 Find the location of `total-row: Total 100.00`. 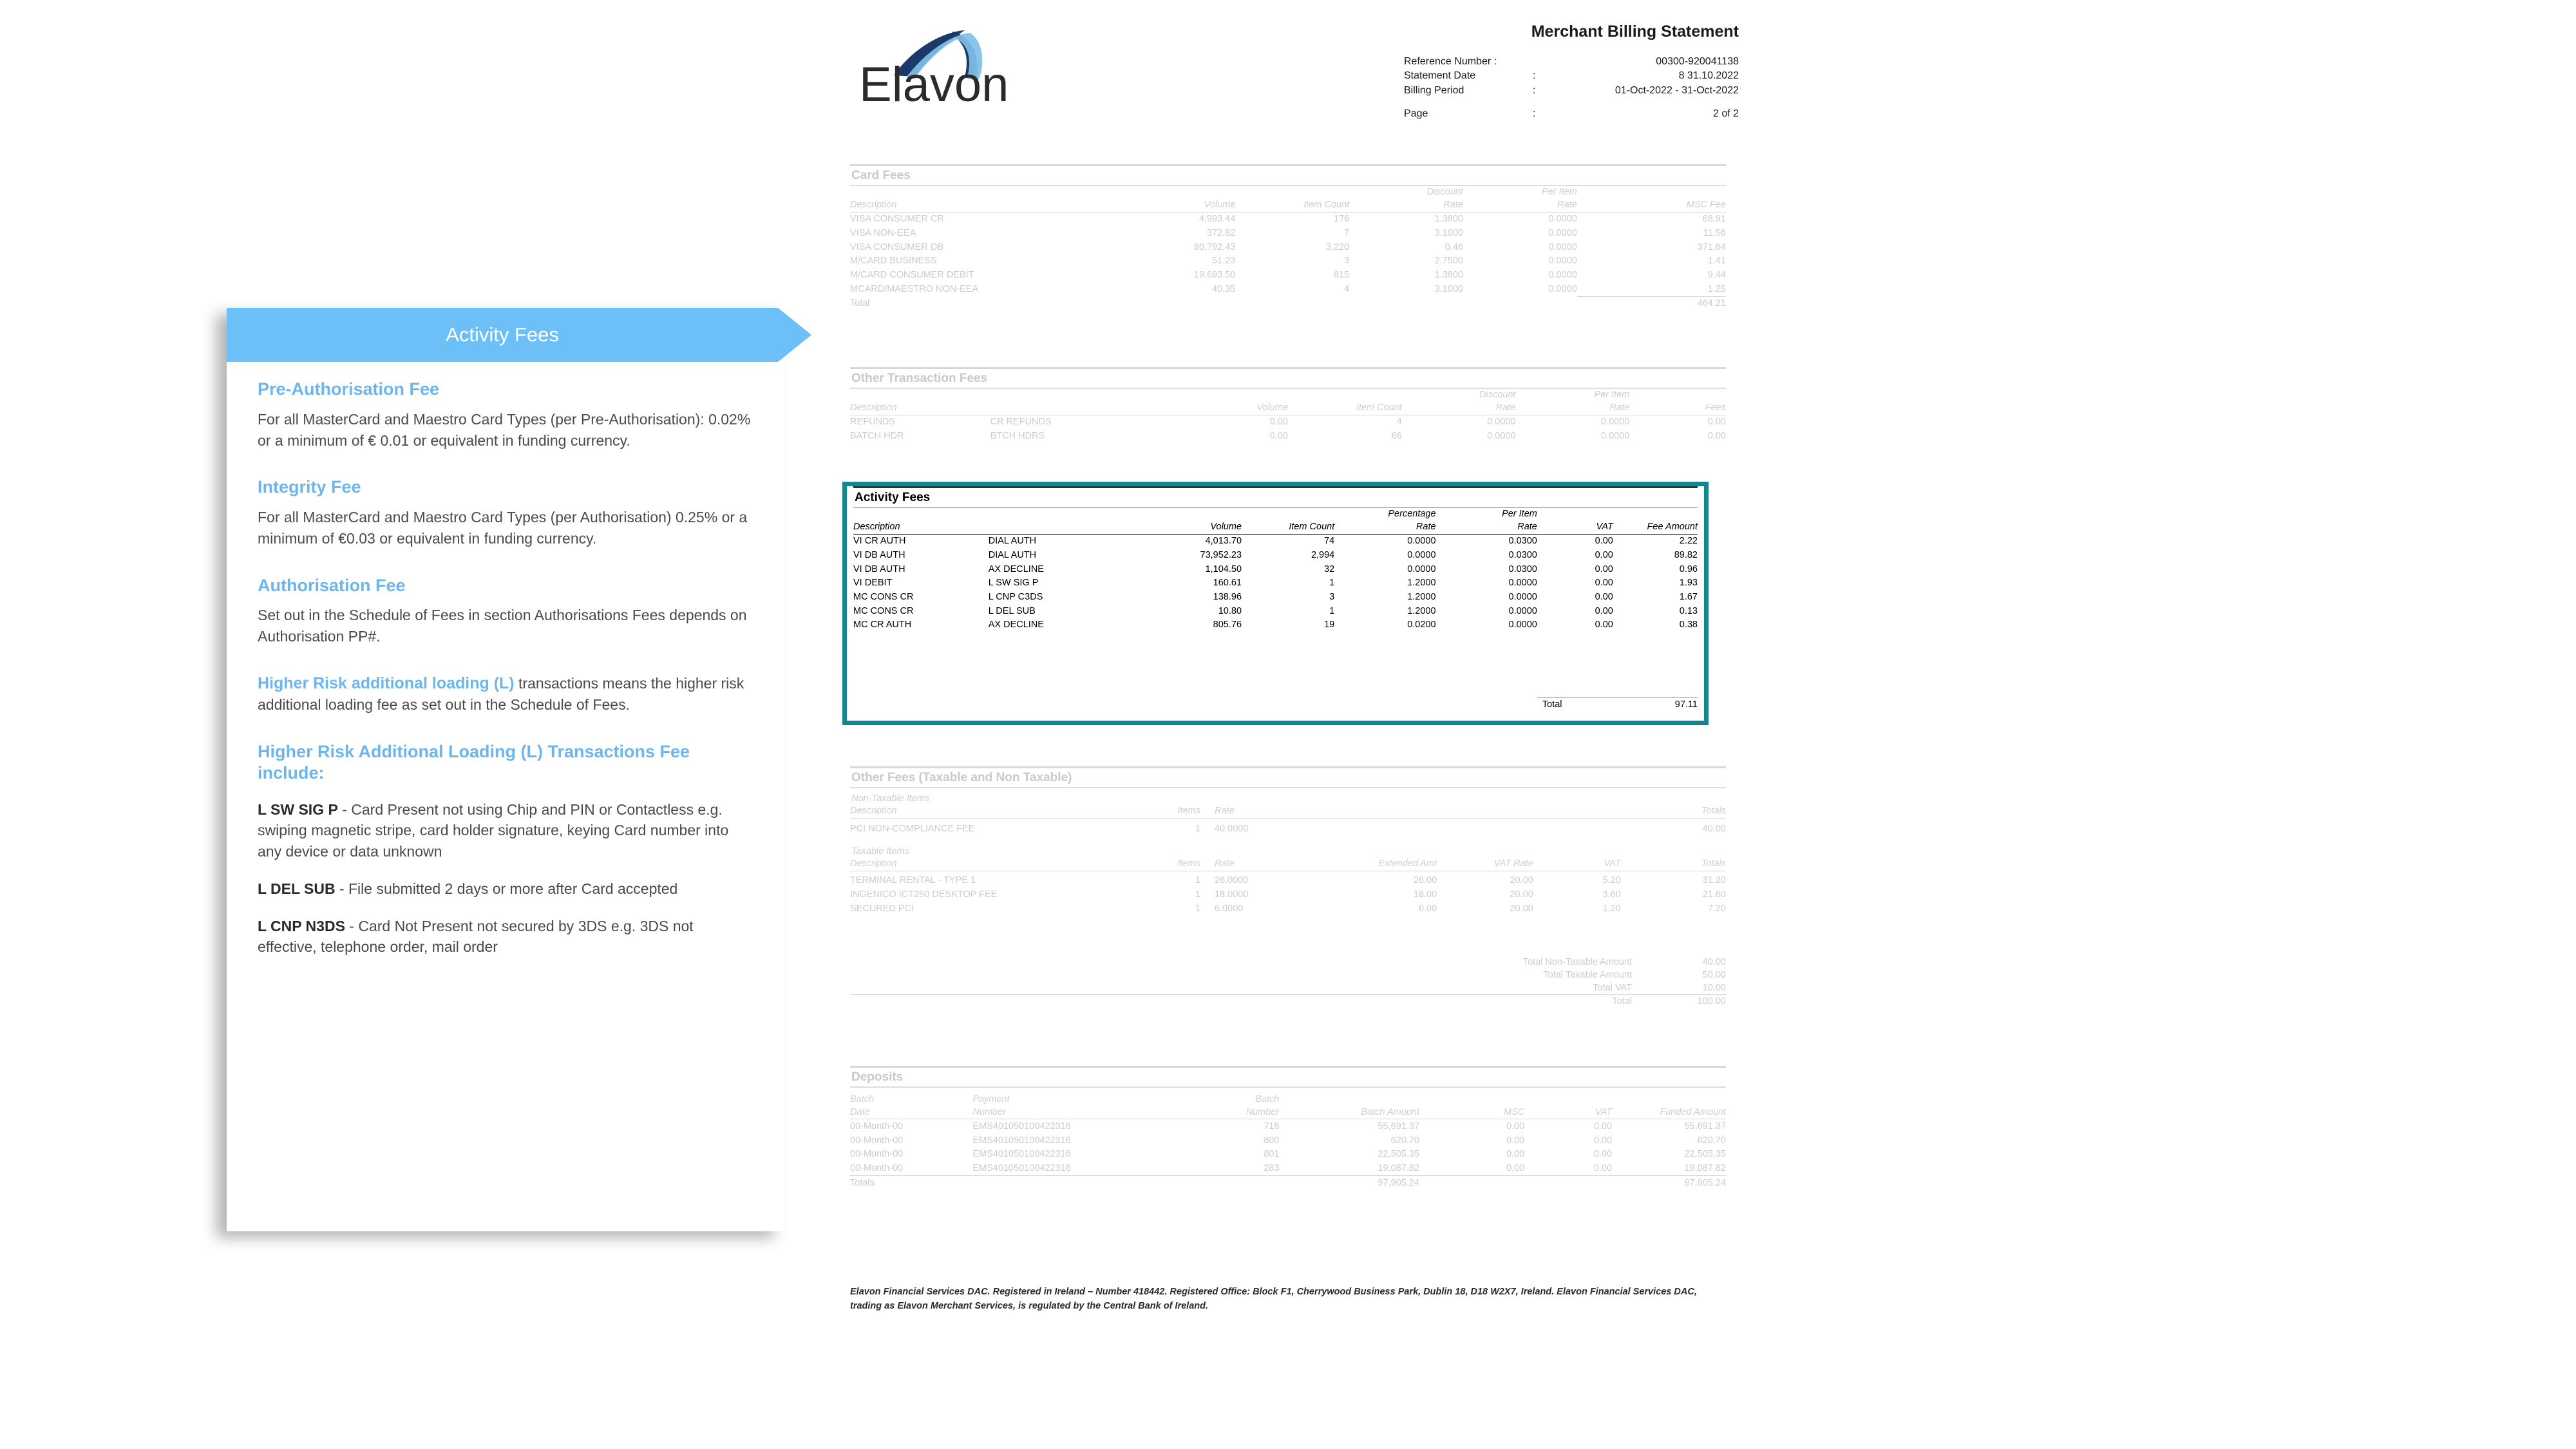

total-row: Total 100.00 is located at coordinates (1288, 1001).